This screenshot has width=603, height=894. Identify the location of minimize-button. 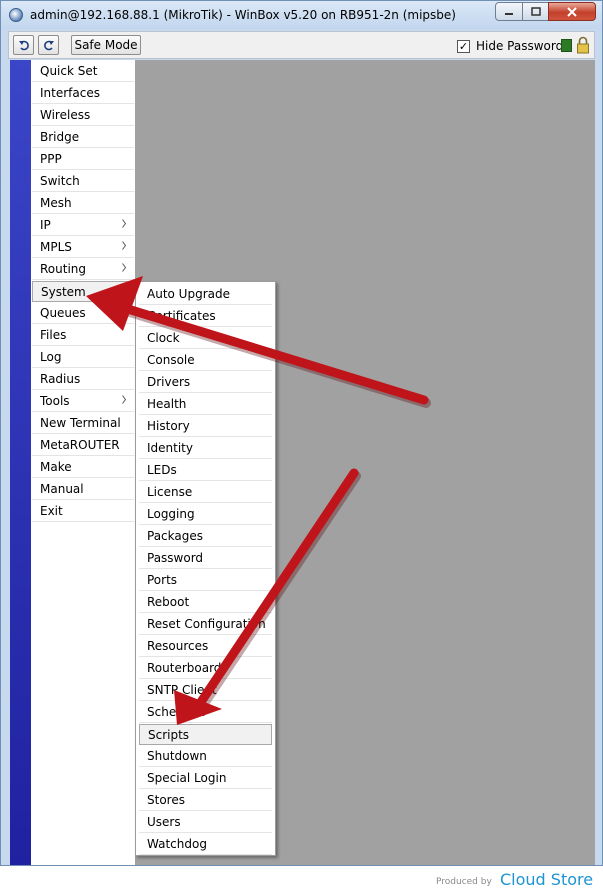
(509, 11).